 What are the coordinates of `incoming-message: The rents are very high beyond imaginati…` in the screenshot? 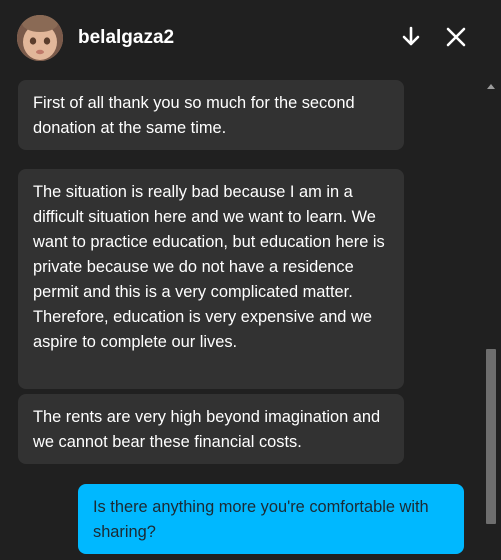 It's located at (211, 429).